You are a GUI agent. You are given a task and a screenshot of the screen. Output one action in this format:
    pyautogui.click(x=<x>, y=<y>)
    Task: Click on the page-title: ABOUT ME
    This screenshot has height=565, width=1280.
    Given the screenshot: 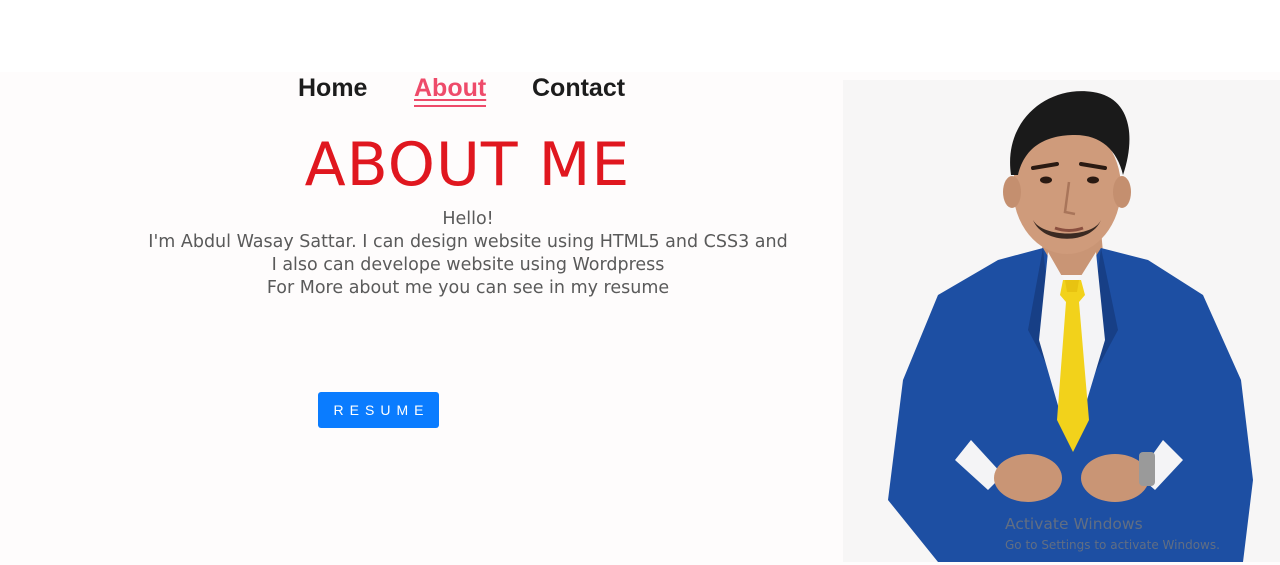 What is the action you would take?
    pyautogui.click(x=467, y=165)
    